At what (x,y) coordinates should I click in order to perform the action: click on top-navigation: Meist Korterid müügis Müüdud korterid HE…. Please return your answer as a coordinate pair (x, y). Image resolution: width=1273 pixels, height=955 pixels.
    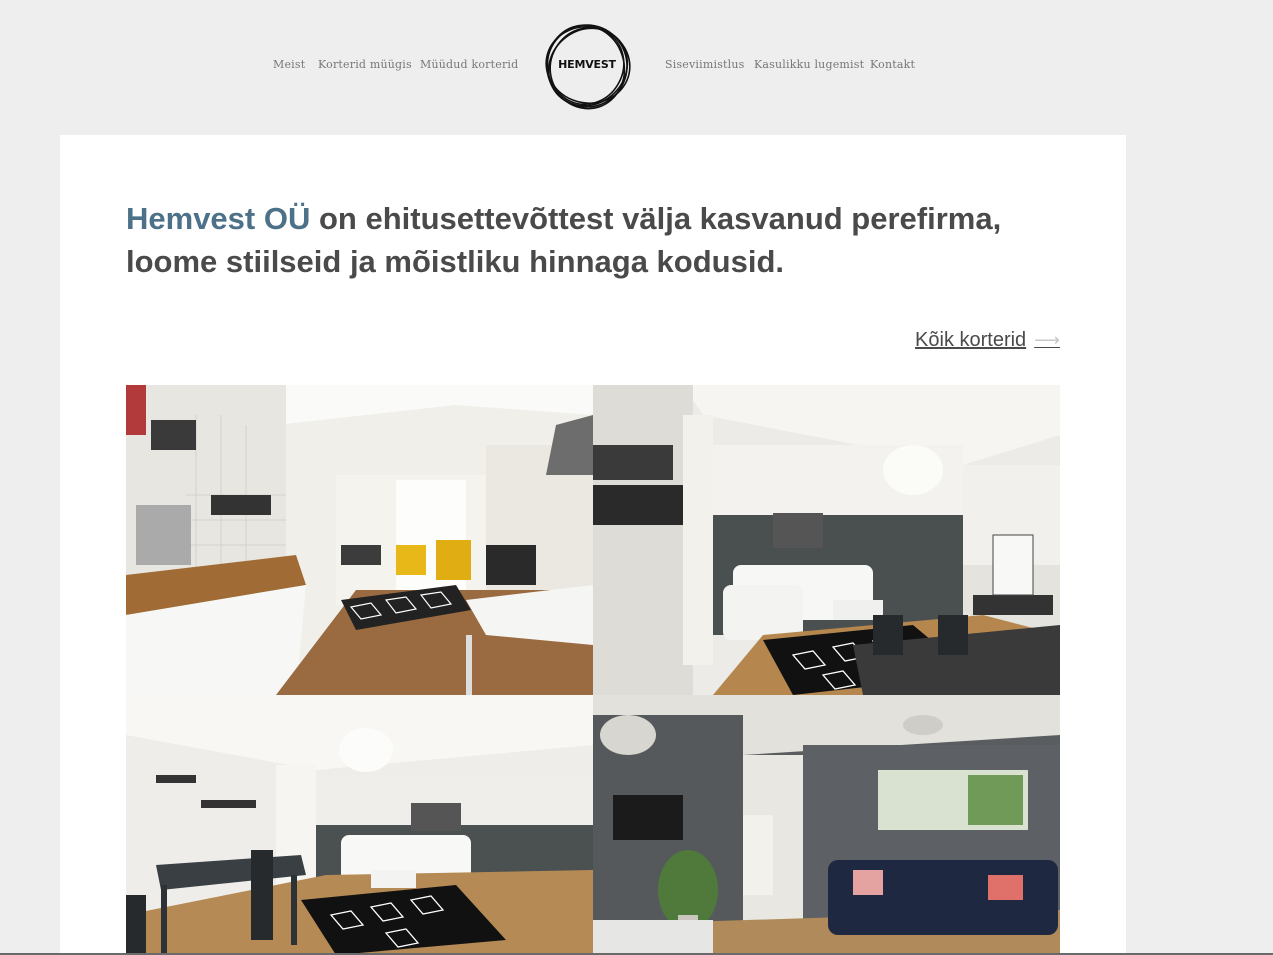
    Looking at the image, I should click on (636, 67).